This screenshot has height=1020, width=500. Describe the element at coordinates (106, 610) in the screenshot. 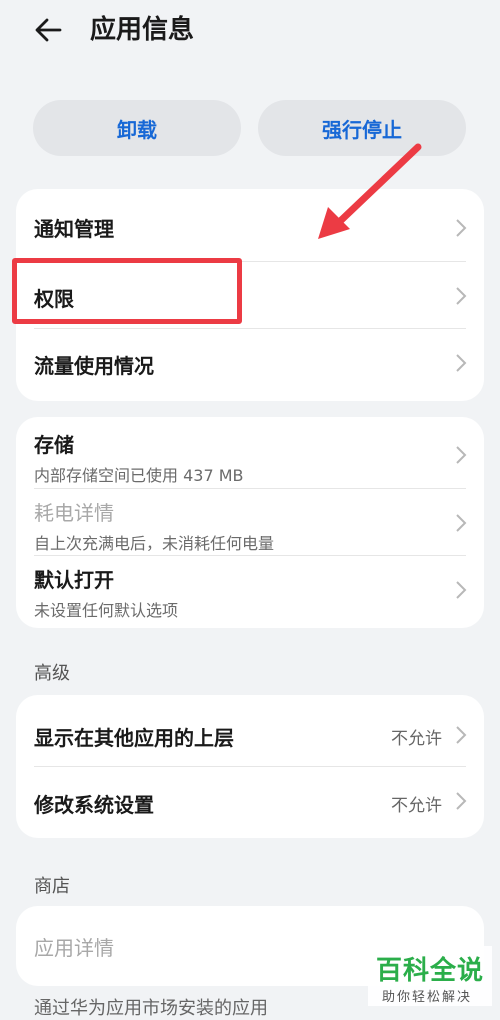

I see `item-subtitle: 未设置任何默认选项` at that location.